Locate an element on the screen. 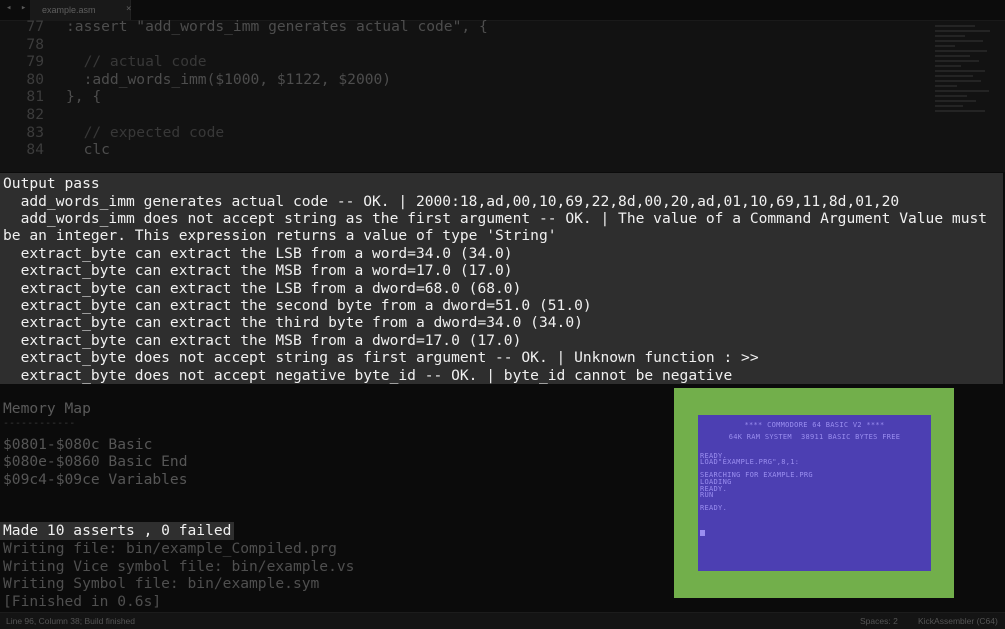 This screenshot has height=629, width=1005. tab-label: example.asm is located at coordinates (69, 10).